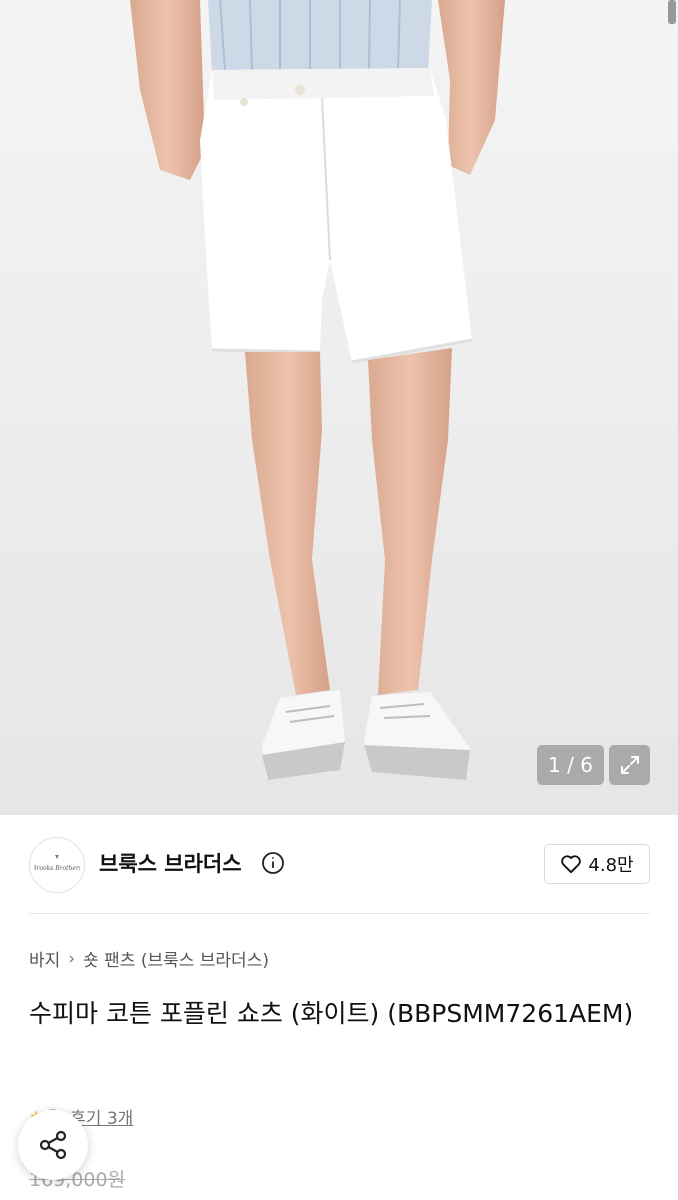 This screenshot has width=678, height=1200. What do you see at coordinates (176, 958) in the screenshot?
I see `breadcrumb-item-subcategory: 숏 팬츠 (브룩스 브라더스)` at bounding box center [176, 958].